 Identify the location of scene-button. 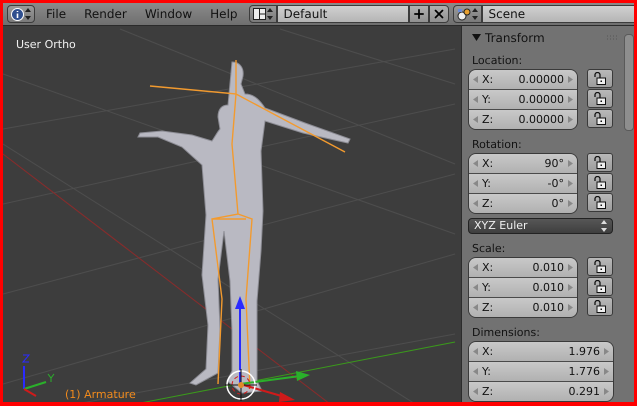
(467, 14).